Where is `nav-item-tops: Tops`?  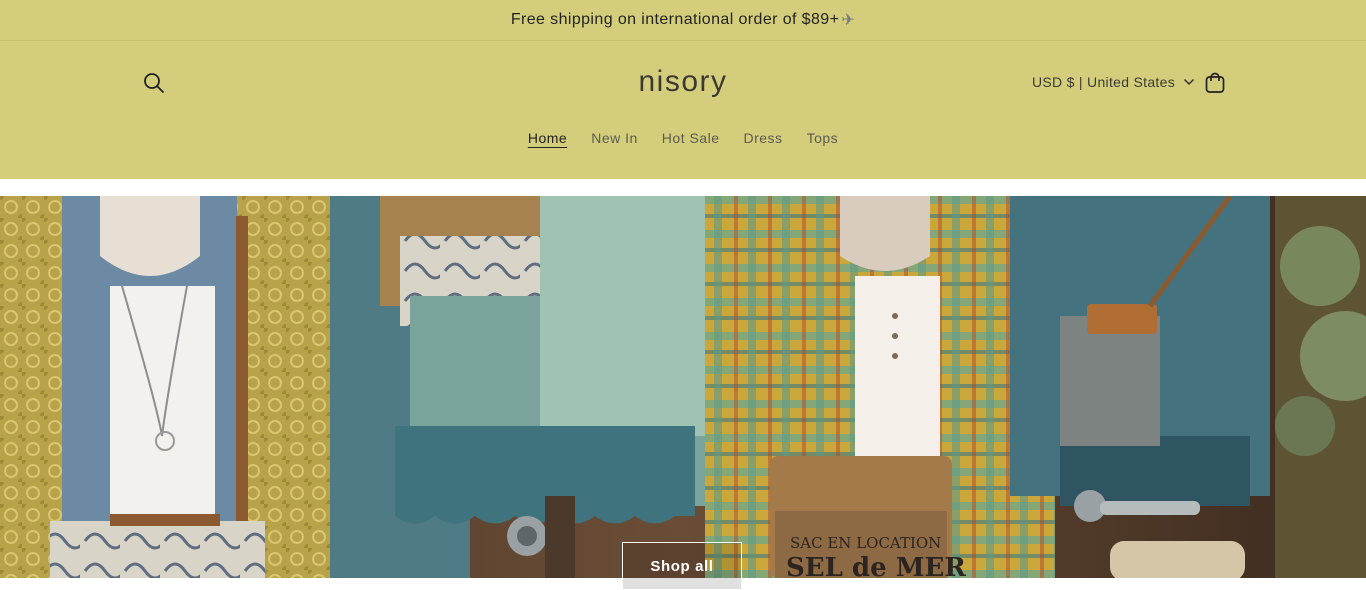
nav-item-tops: Tops is located at coordinates (823, 139).